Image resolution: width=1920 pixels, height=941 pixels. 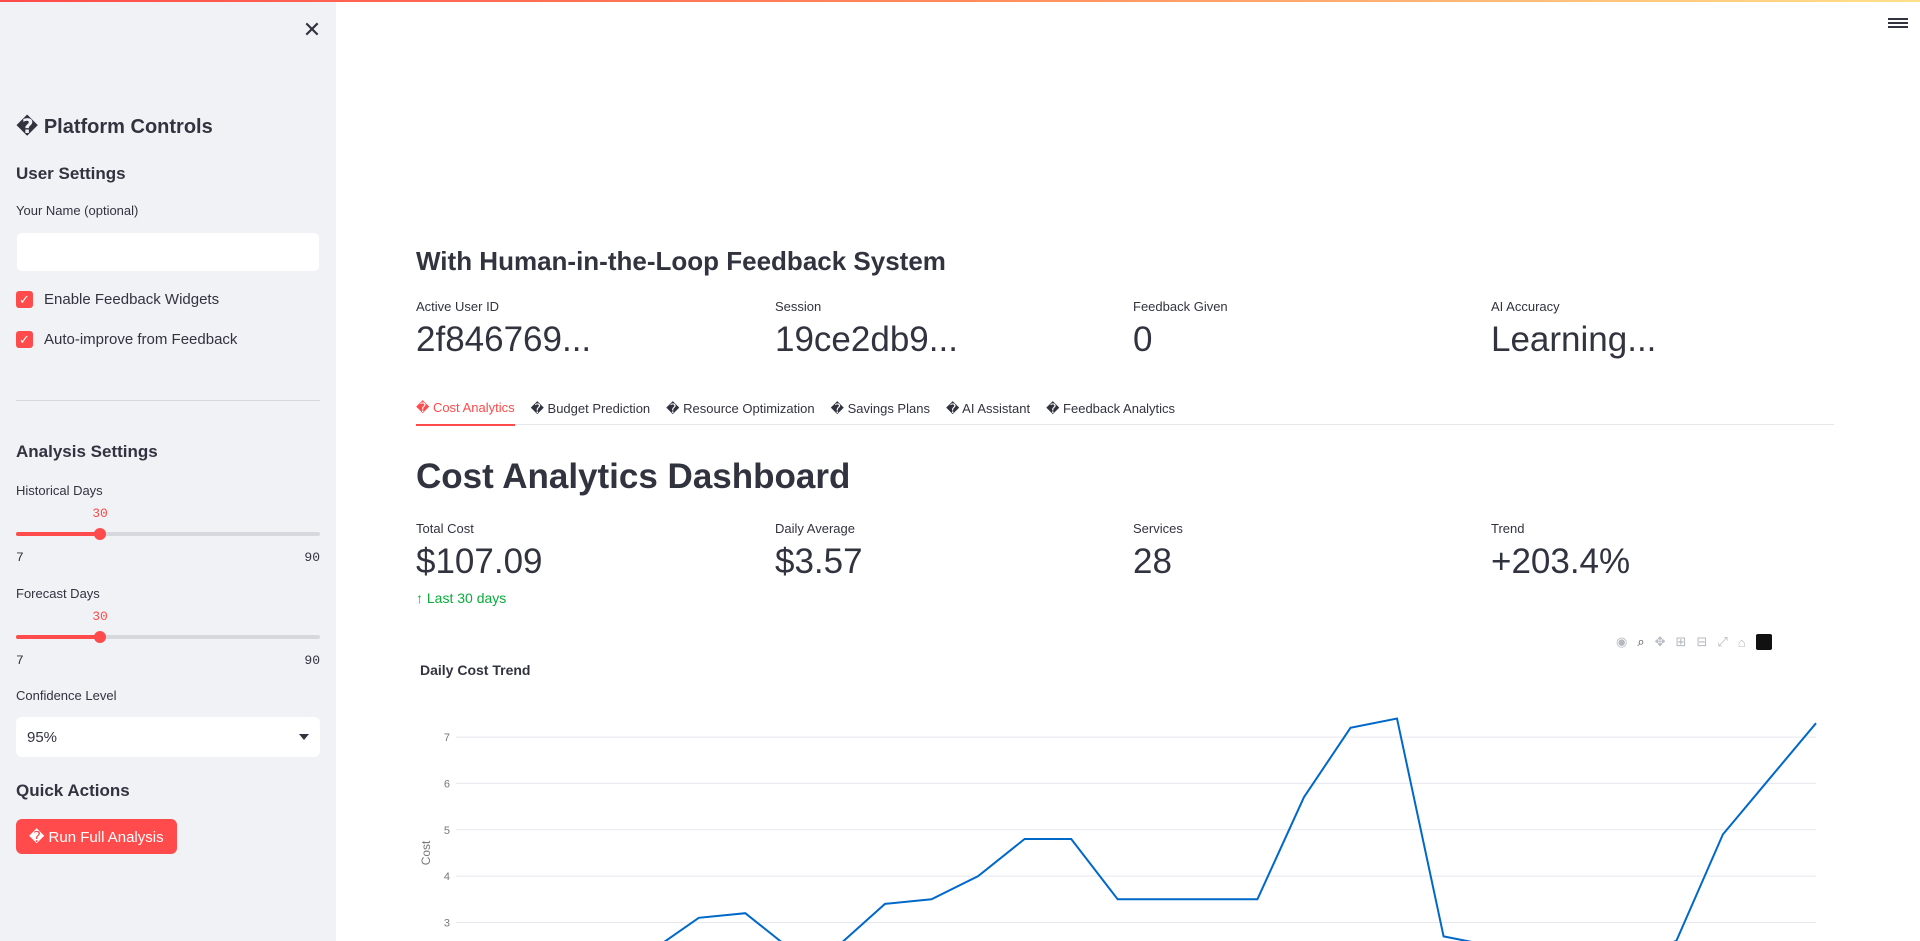 I want to click on hamburger-menu-icon, so click(x=1898, y=24).